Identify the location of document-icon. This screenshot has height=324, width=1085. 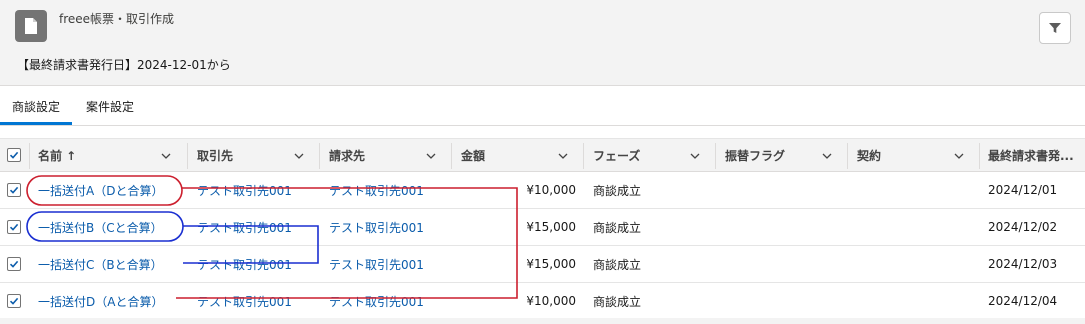
(31, 26).